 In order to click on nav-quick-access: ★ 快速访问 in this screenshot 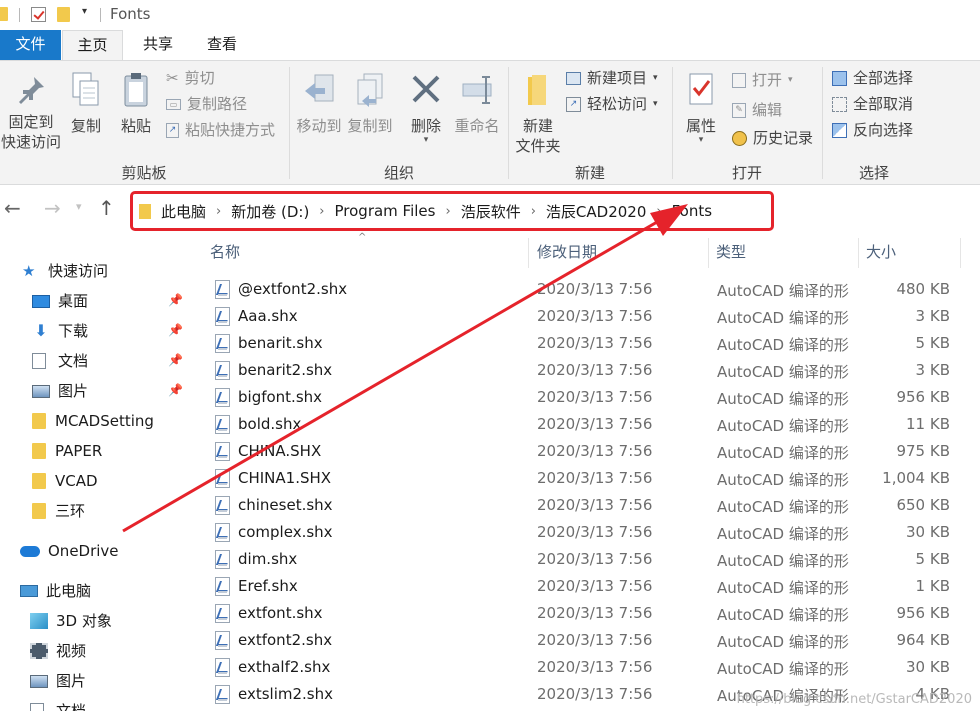, I will do `click(65, 271)`.